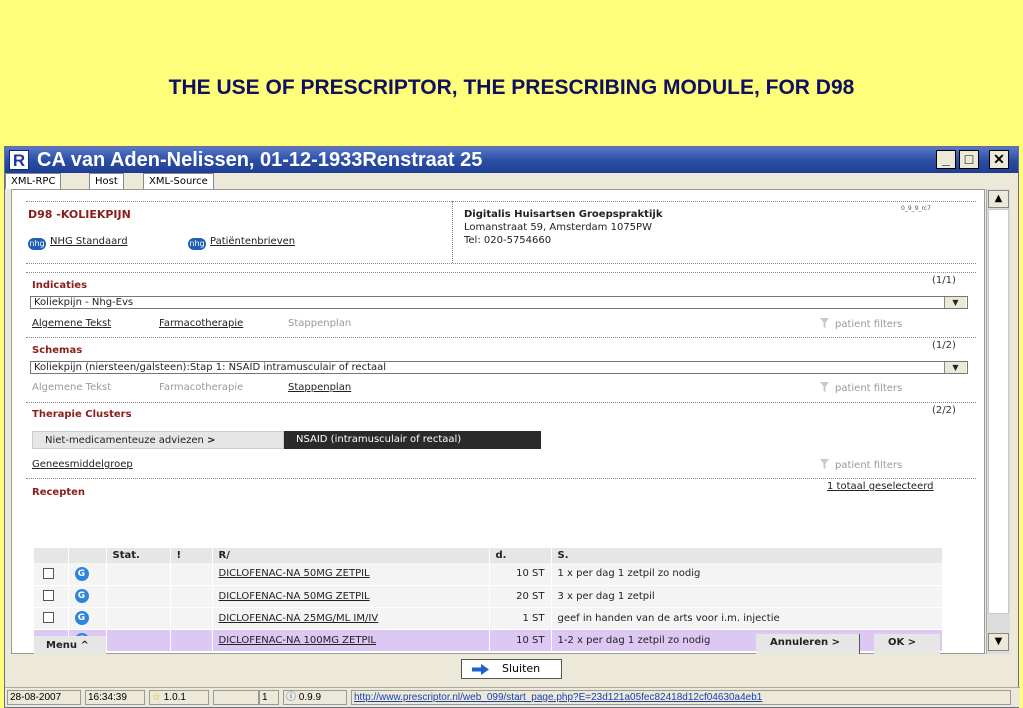  Describe the element at coordinates (19, 160) in the screenshot. I see `app-icon: R` at that location.